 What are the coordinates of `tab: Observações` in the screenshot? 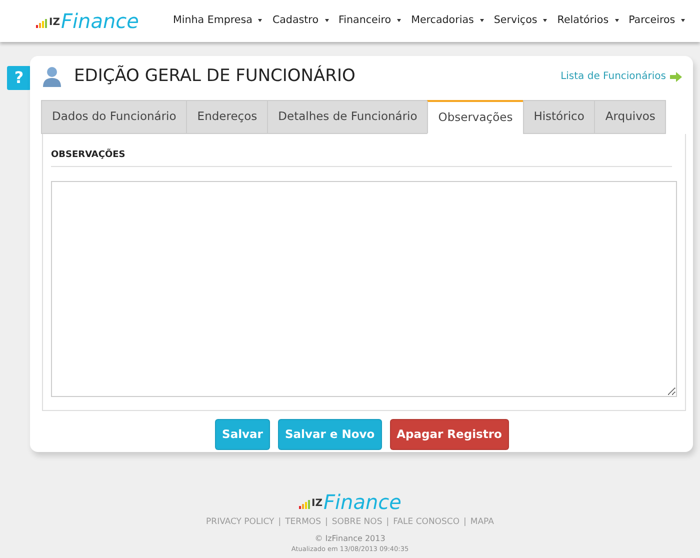 It's located at (475, 117).